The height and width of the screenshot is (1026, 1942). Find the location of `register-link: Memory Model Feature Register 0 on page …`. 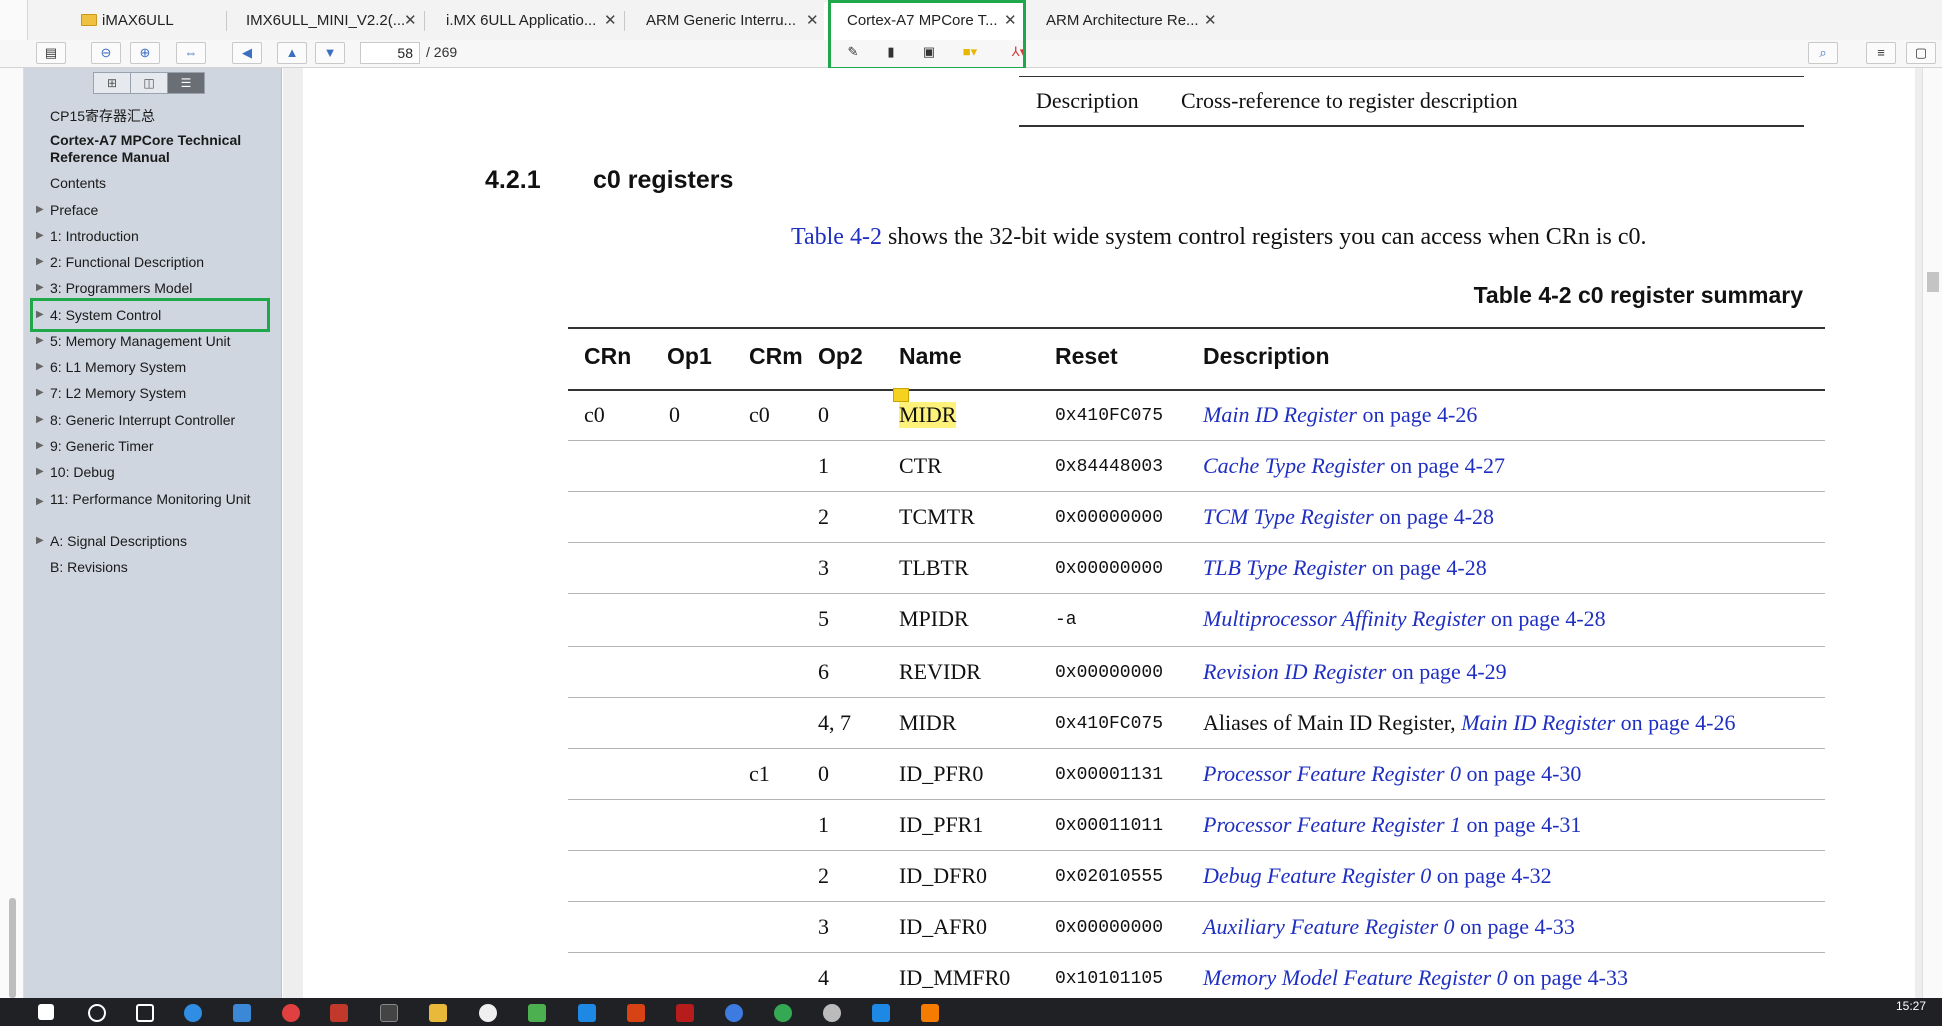

register-link: Memory Model Feature Register 0 on page … is located at coordinates (1415, 977).